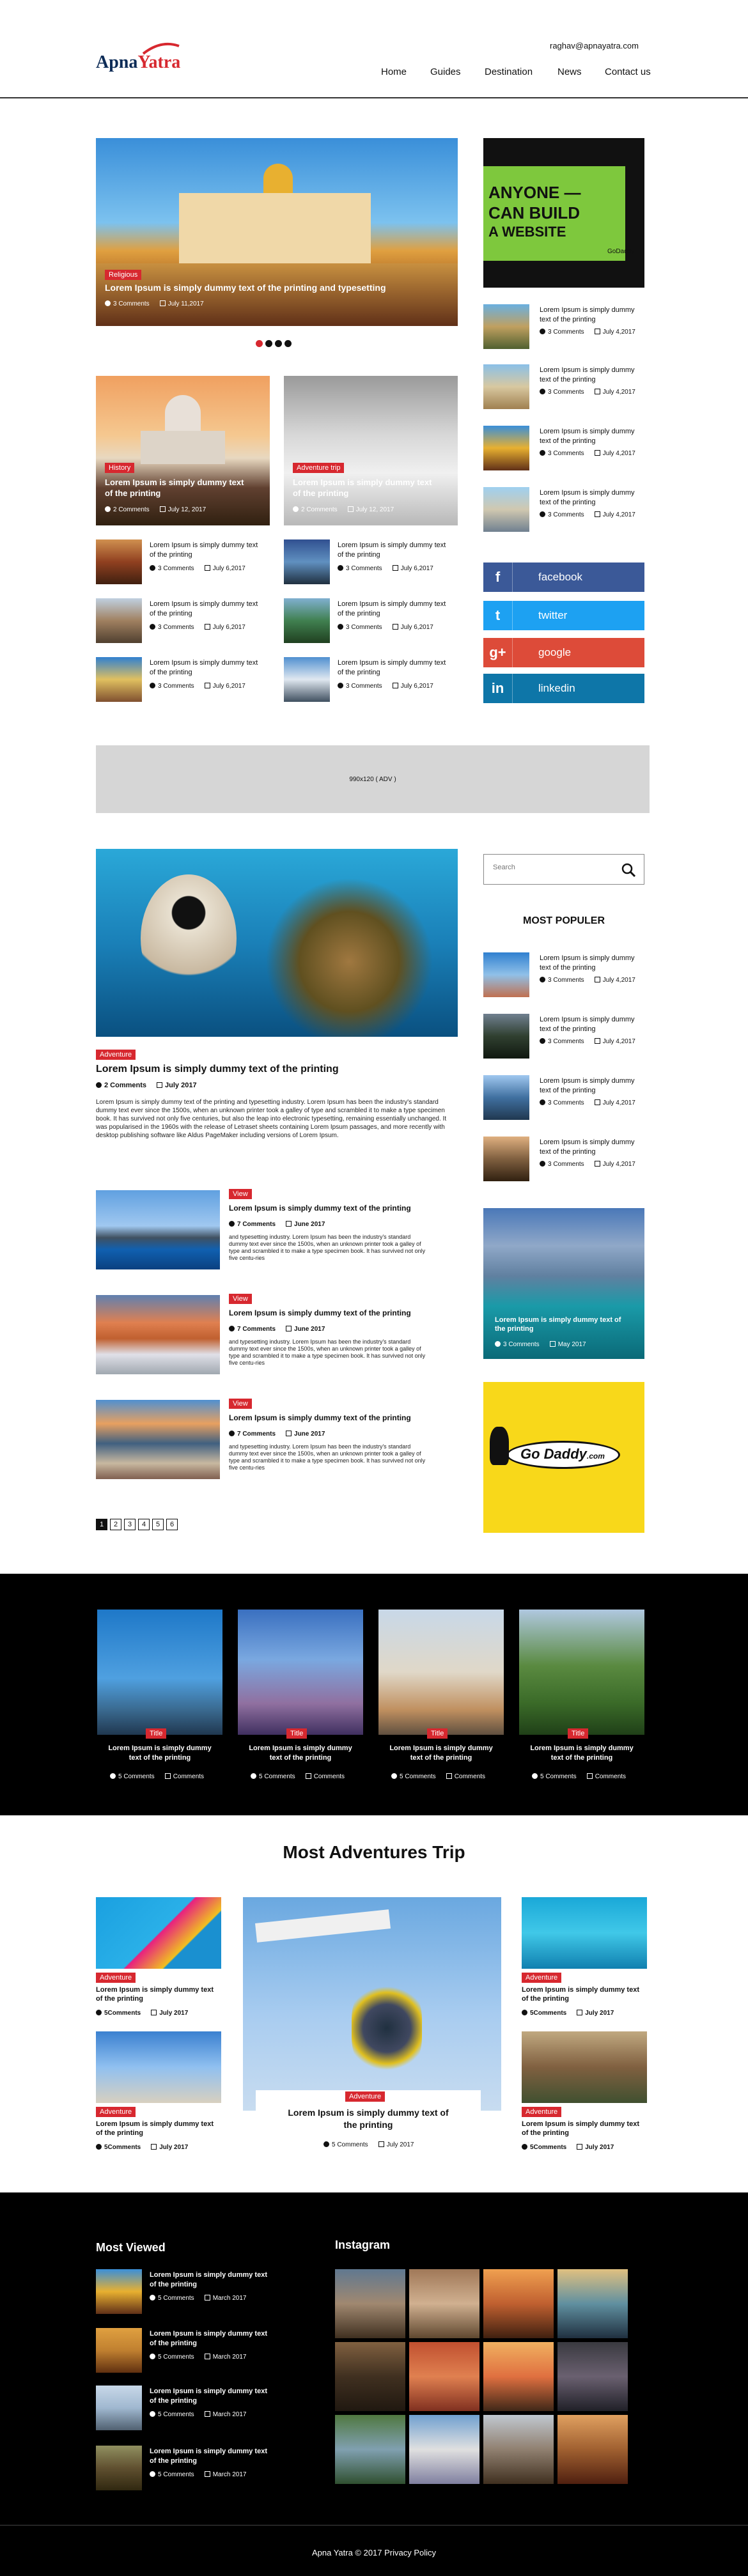 This screenshot has width=748, height=2576. What do you see at coordinates (130, 1525) in the screenshot?
I see `page-3: 3` at bounding box center [130, 1525].